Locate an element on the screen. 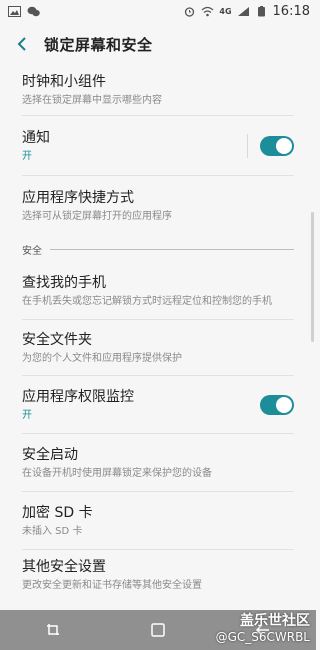 The width and height of the screenshot is (320, 650). item-subtitle: 为您的个人文件和应用程序提供保护 is located at coordinates (102, 358).